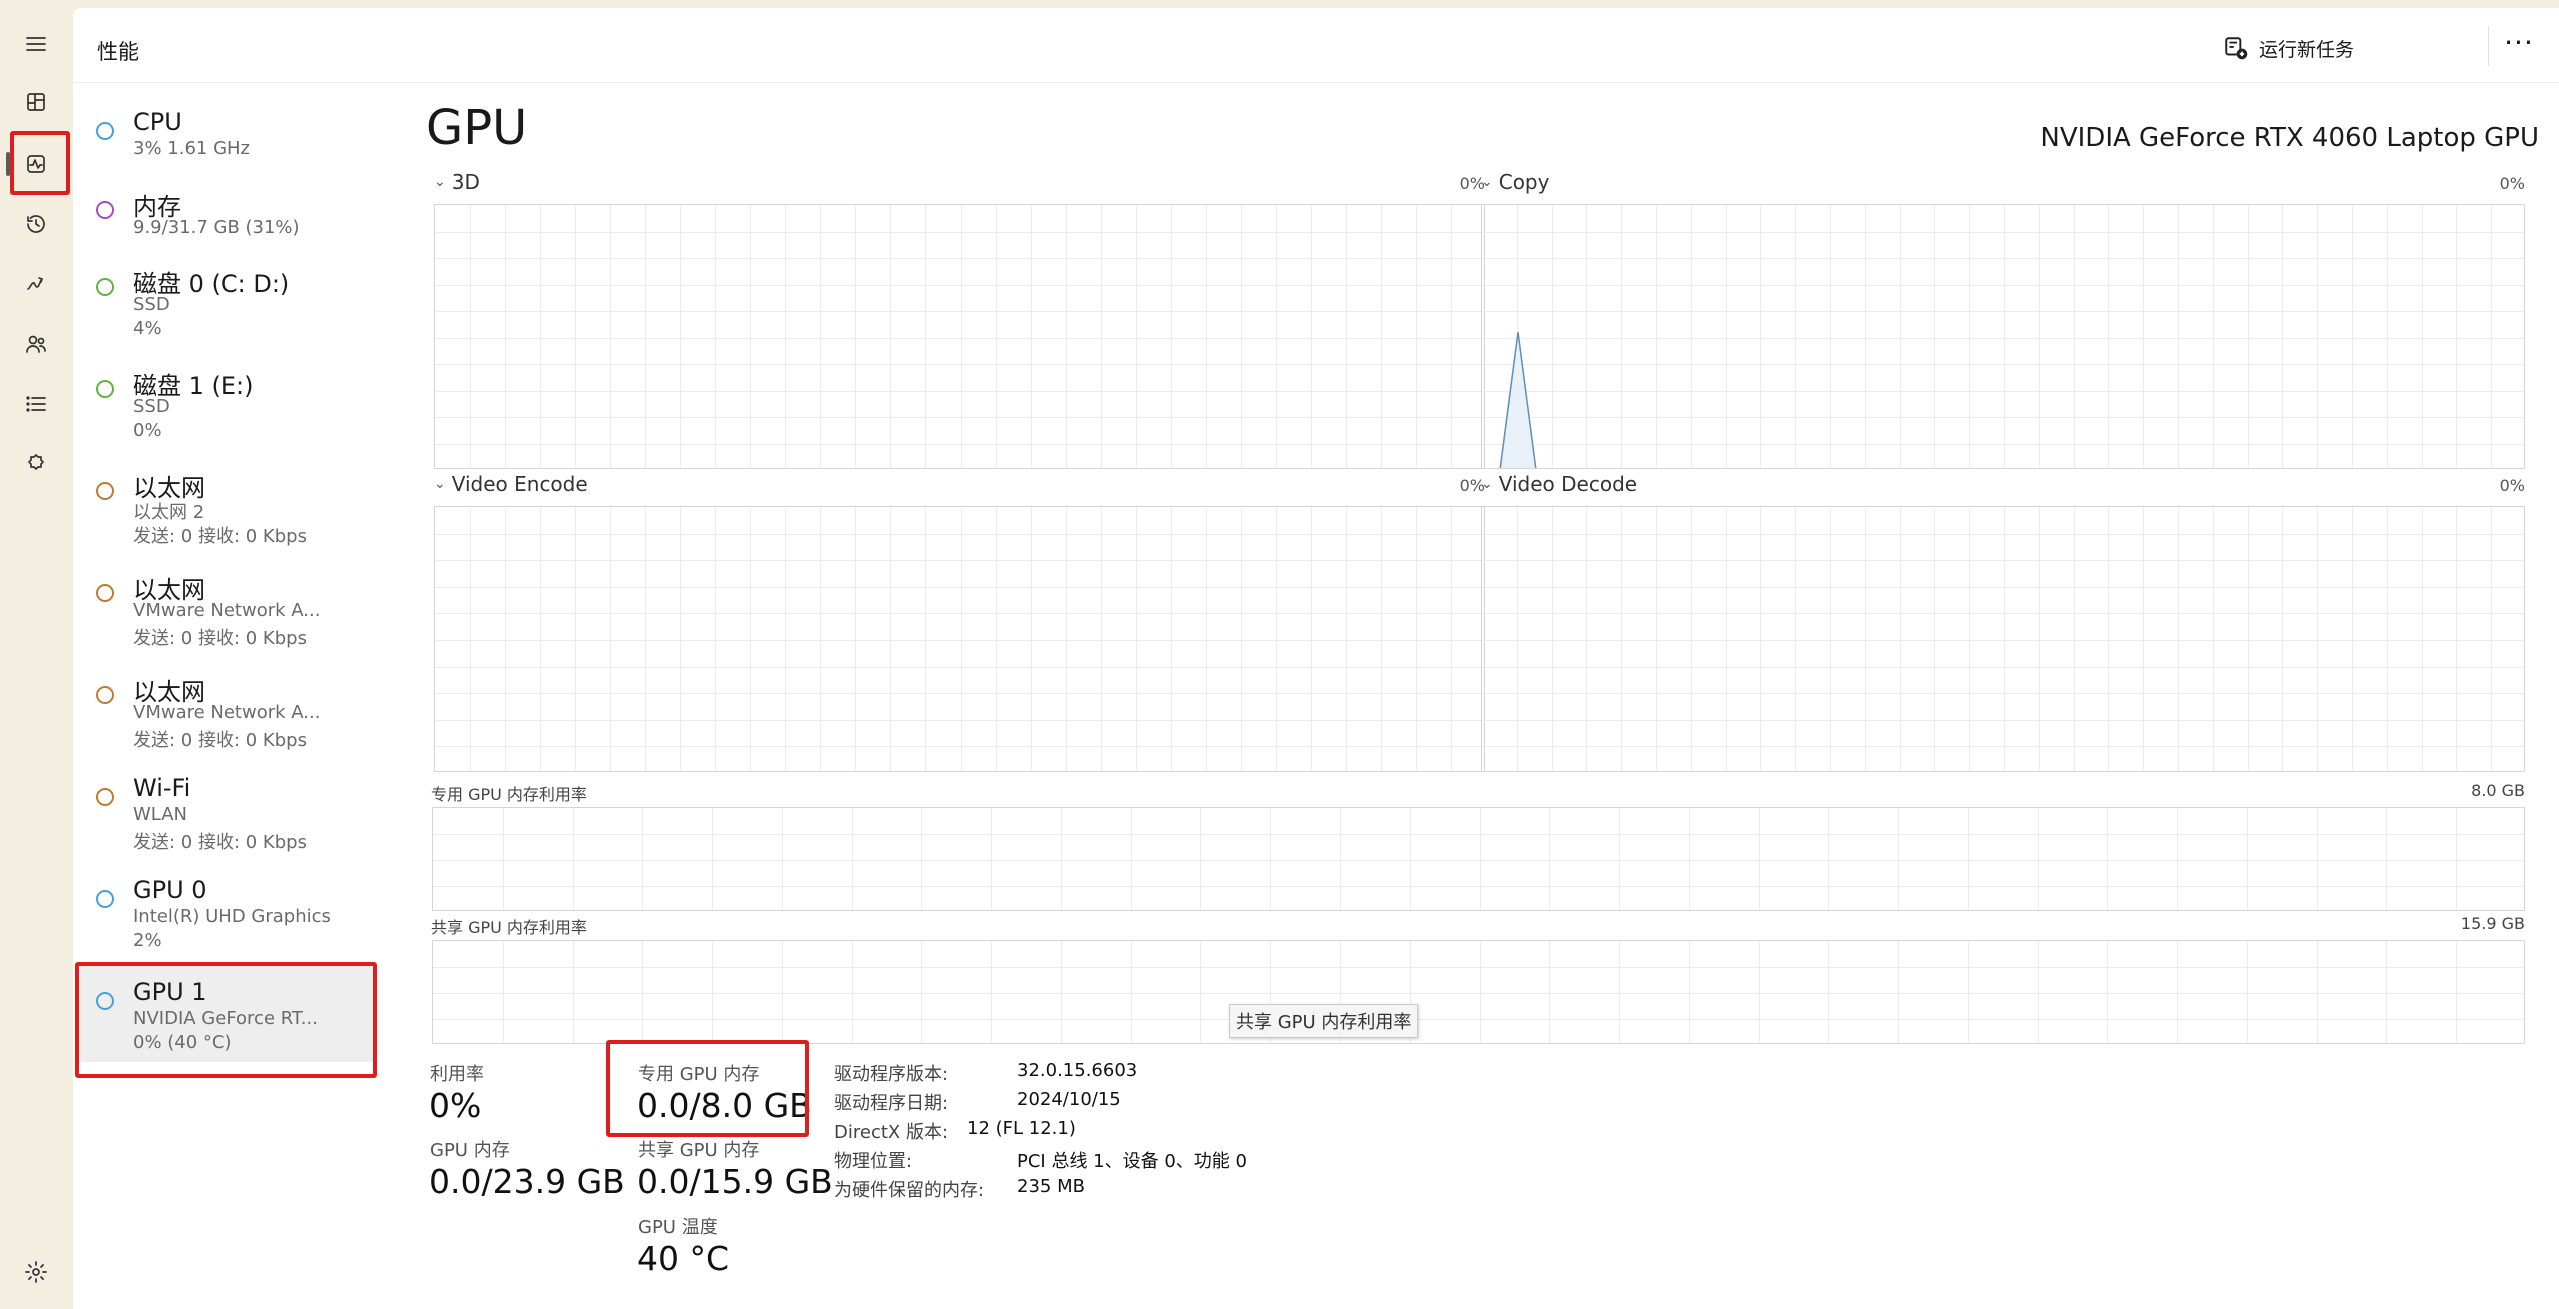 The image size is (2559, 1309). What do you see at coordinates (509, 794) in the screenshot?
I see `dedicated-memory-graph-label: 专用 GPU 内存利用率` at bounding box center [509, 794].